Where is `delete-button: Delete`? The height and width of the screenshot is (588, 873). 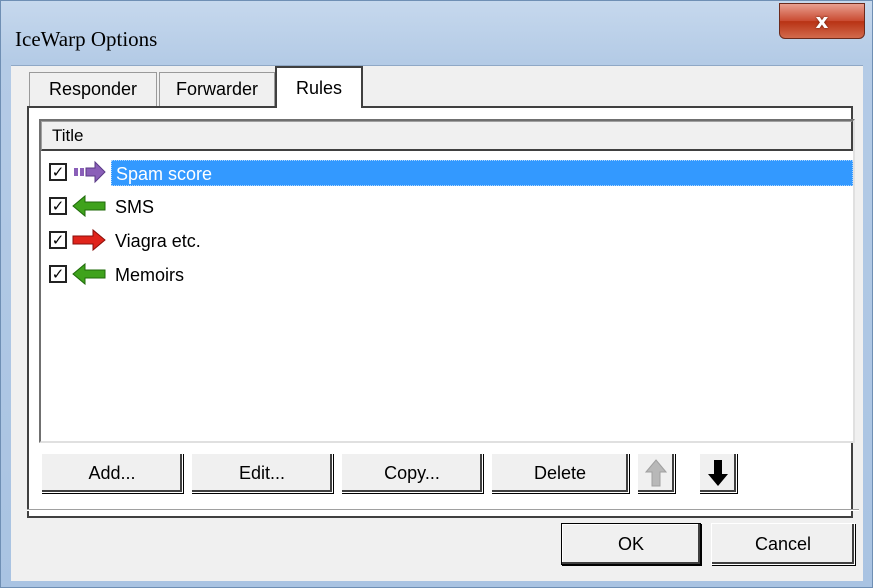 delete-button: Delete is located at coordinates (560, 473).